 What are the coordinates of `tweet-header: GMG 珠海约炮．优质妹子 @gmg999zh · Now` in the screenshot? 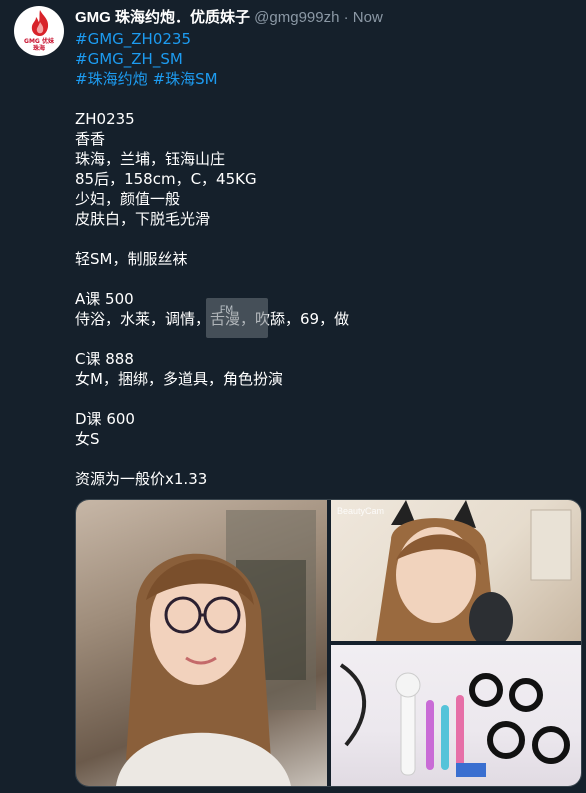 It's located at (229, 18).